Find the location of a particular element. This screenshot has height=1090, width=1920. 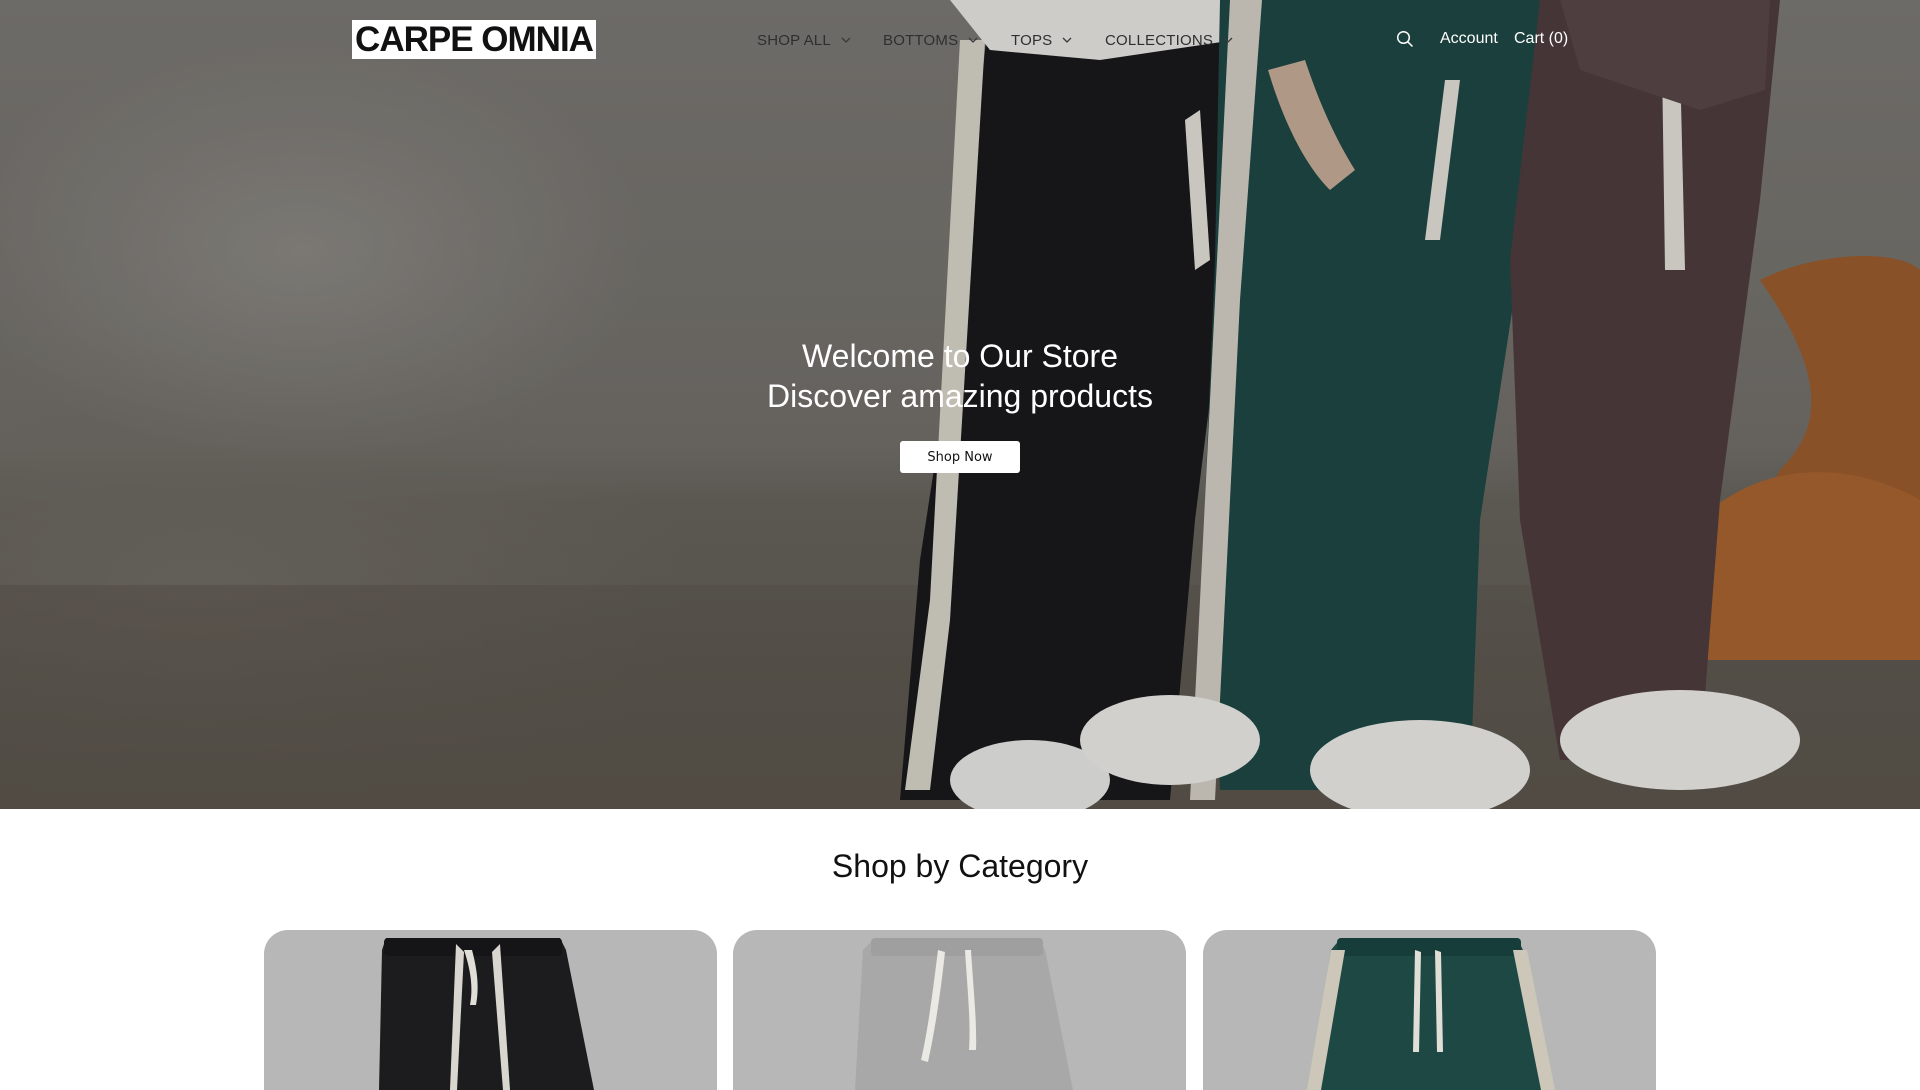

nav-tops: TOPS is located at coordinates (1041, 40).